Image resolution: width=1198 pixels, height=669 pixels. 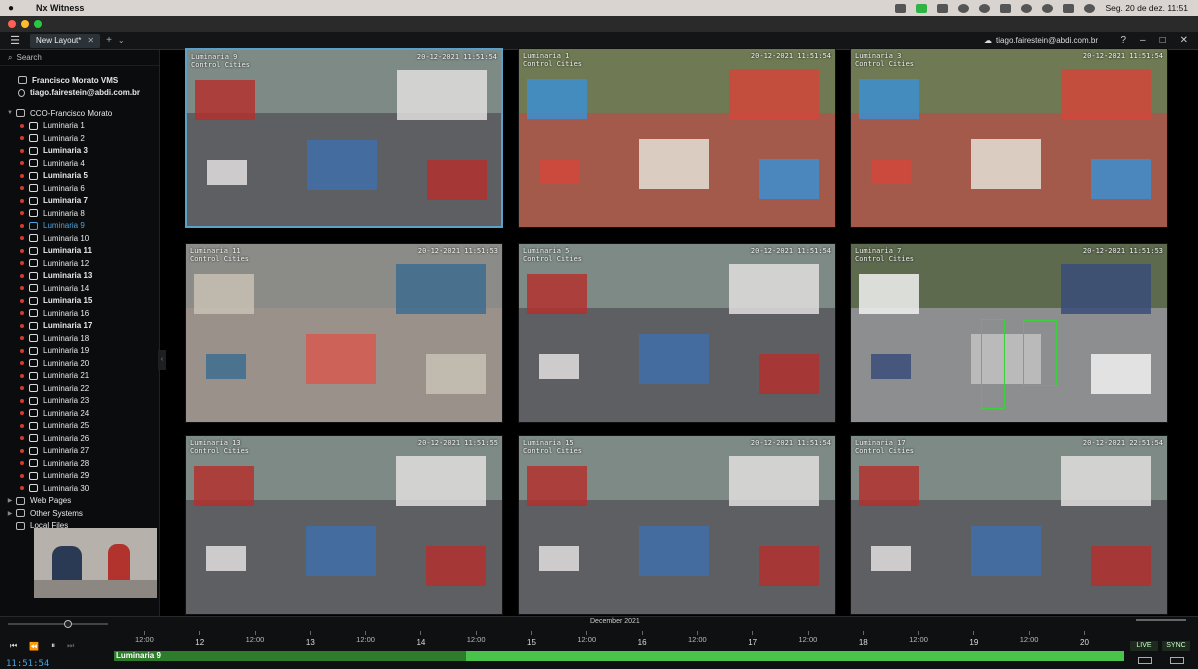 I want to click on sidebar-item-camera: Luminaria 8, so click(x=79, y=213).